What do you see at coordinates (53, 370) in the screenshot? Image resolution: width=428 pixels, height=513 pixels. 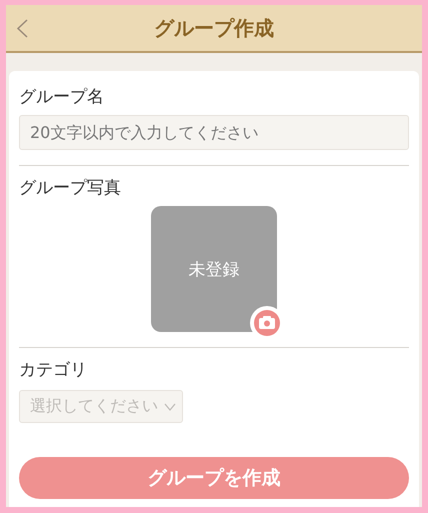 I see `field-label: カテゴリ` at bounding box center [53, 370].